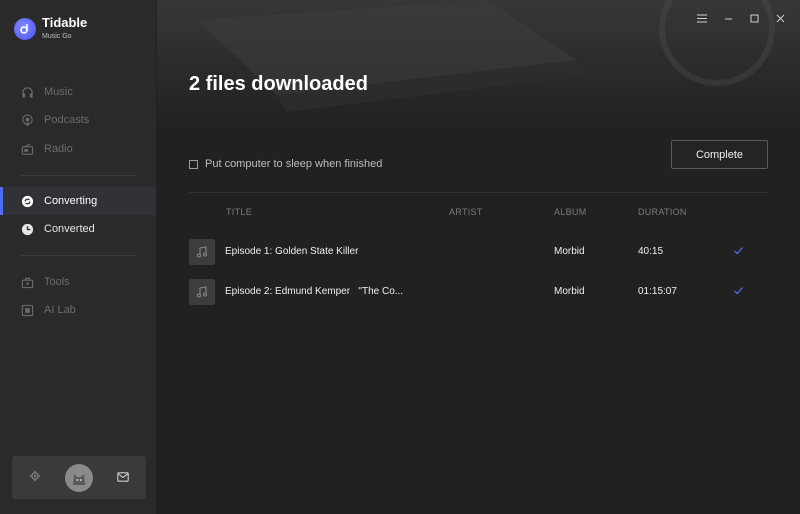 The width and height of the screenshot is (800, 514). Describe the element at coordinates (570, 212) in the screenshot. I see `column-header-album: ALBUM` at that location.